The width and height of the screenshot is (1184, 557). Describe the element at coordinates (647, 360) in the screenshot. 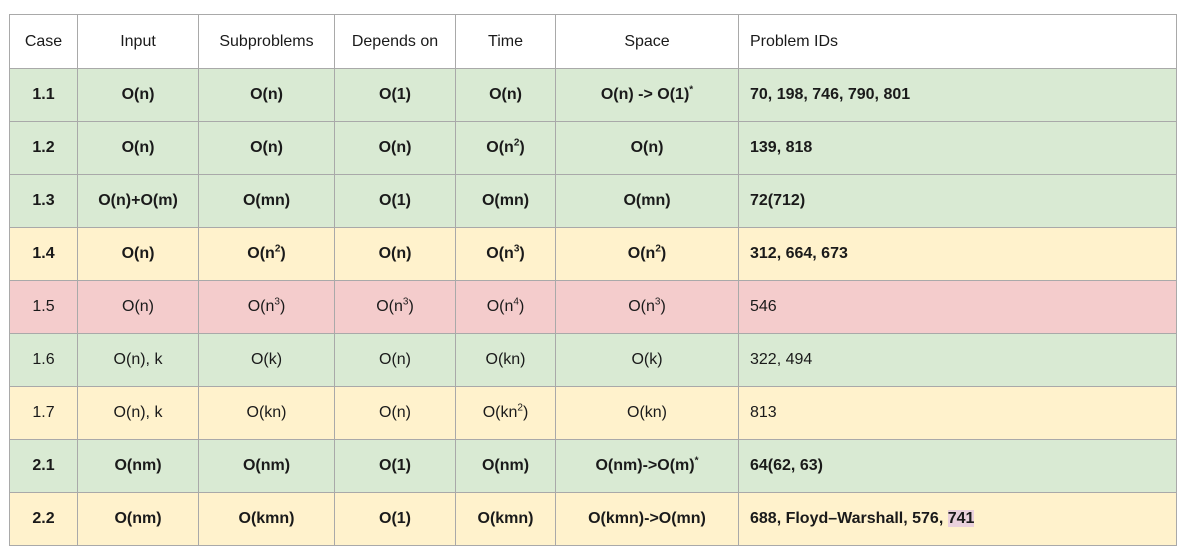

I see `cell-space: O(k)` at that location.